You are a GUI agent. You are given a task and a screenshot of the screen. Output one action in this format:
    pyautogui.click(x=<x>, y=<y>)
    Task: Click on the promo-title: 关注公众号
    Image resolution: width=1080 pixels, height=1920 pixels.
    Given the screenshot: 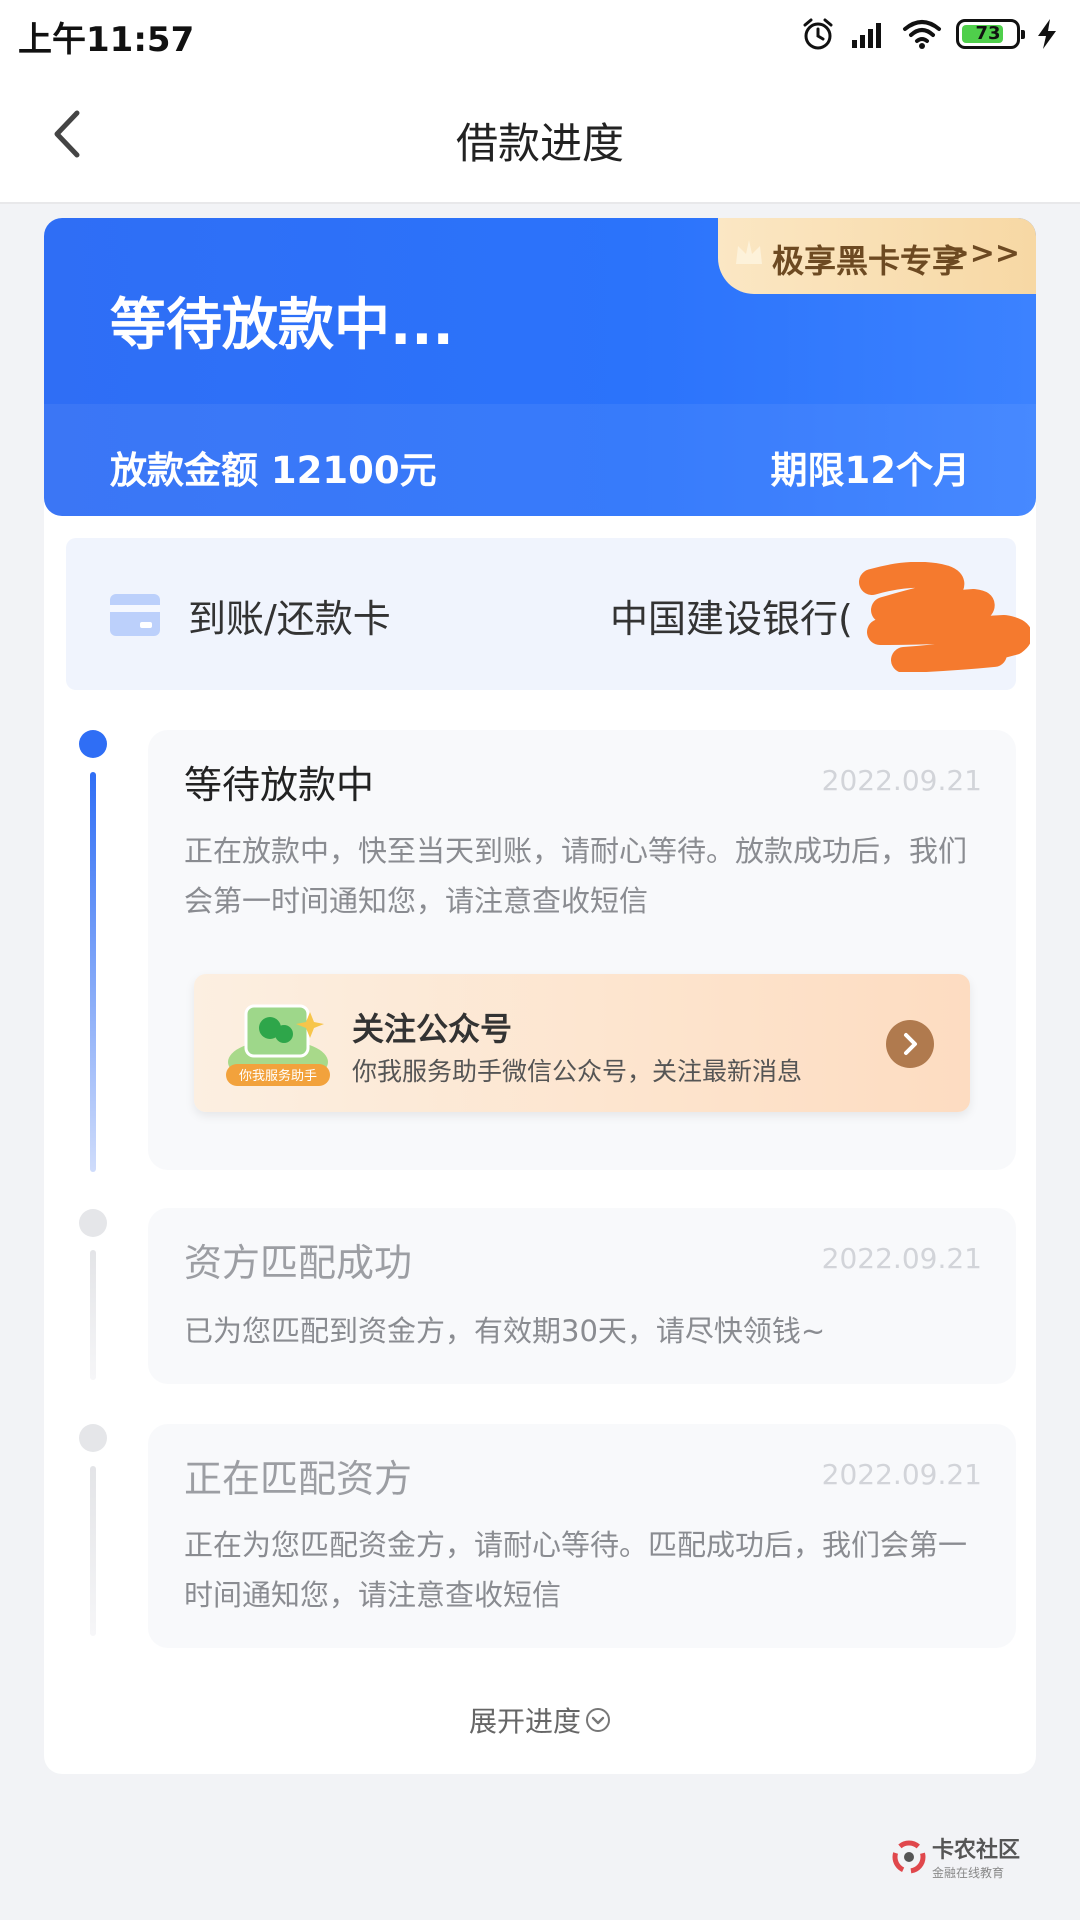 What is the action you would take?
    pyautogui.click(x=432, y=1029)
    